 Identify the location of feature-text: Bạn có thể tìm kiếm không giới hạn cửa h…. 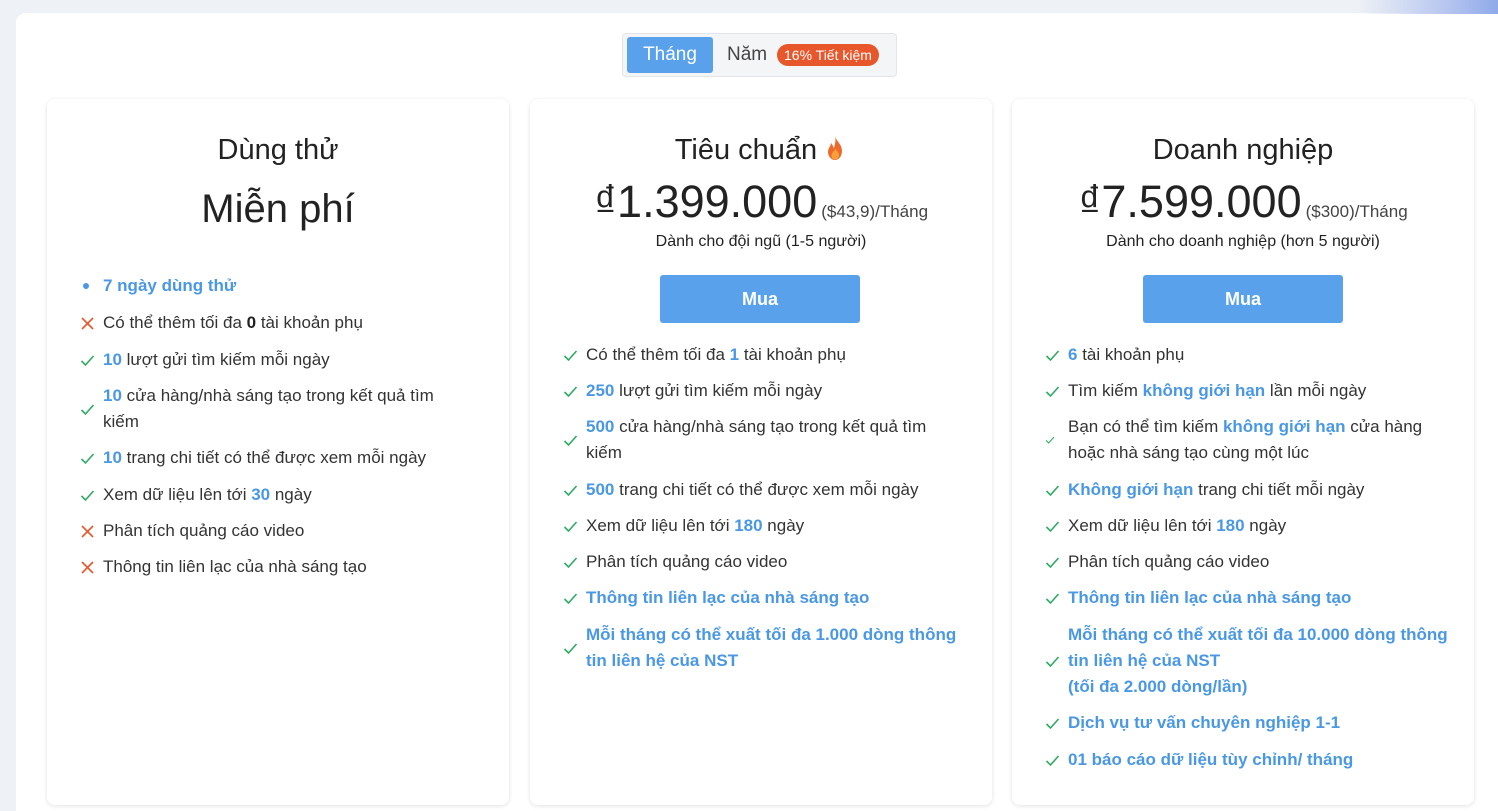
(1259, 440).